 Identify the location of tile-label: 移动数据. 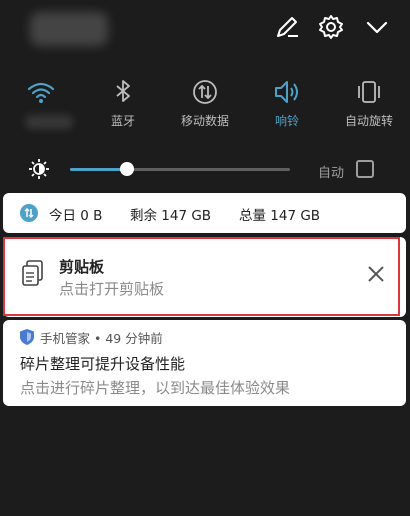
(204, 121).